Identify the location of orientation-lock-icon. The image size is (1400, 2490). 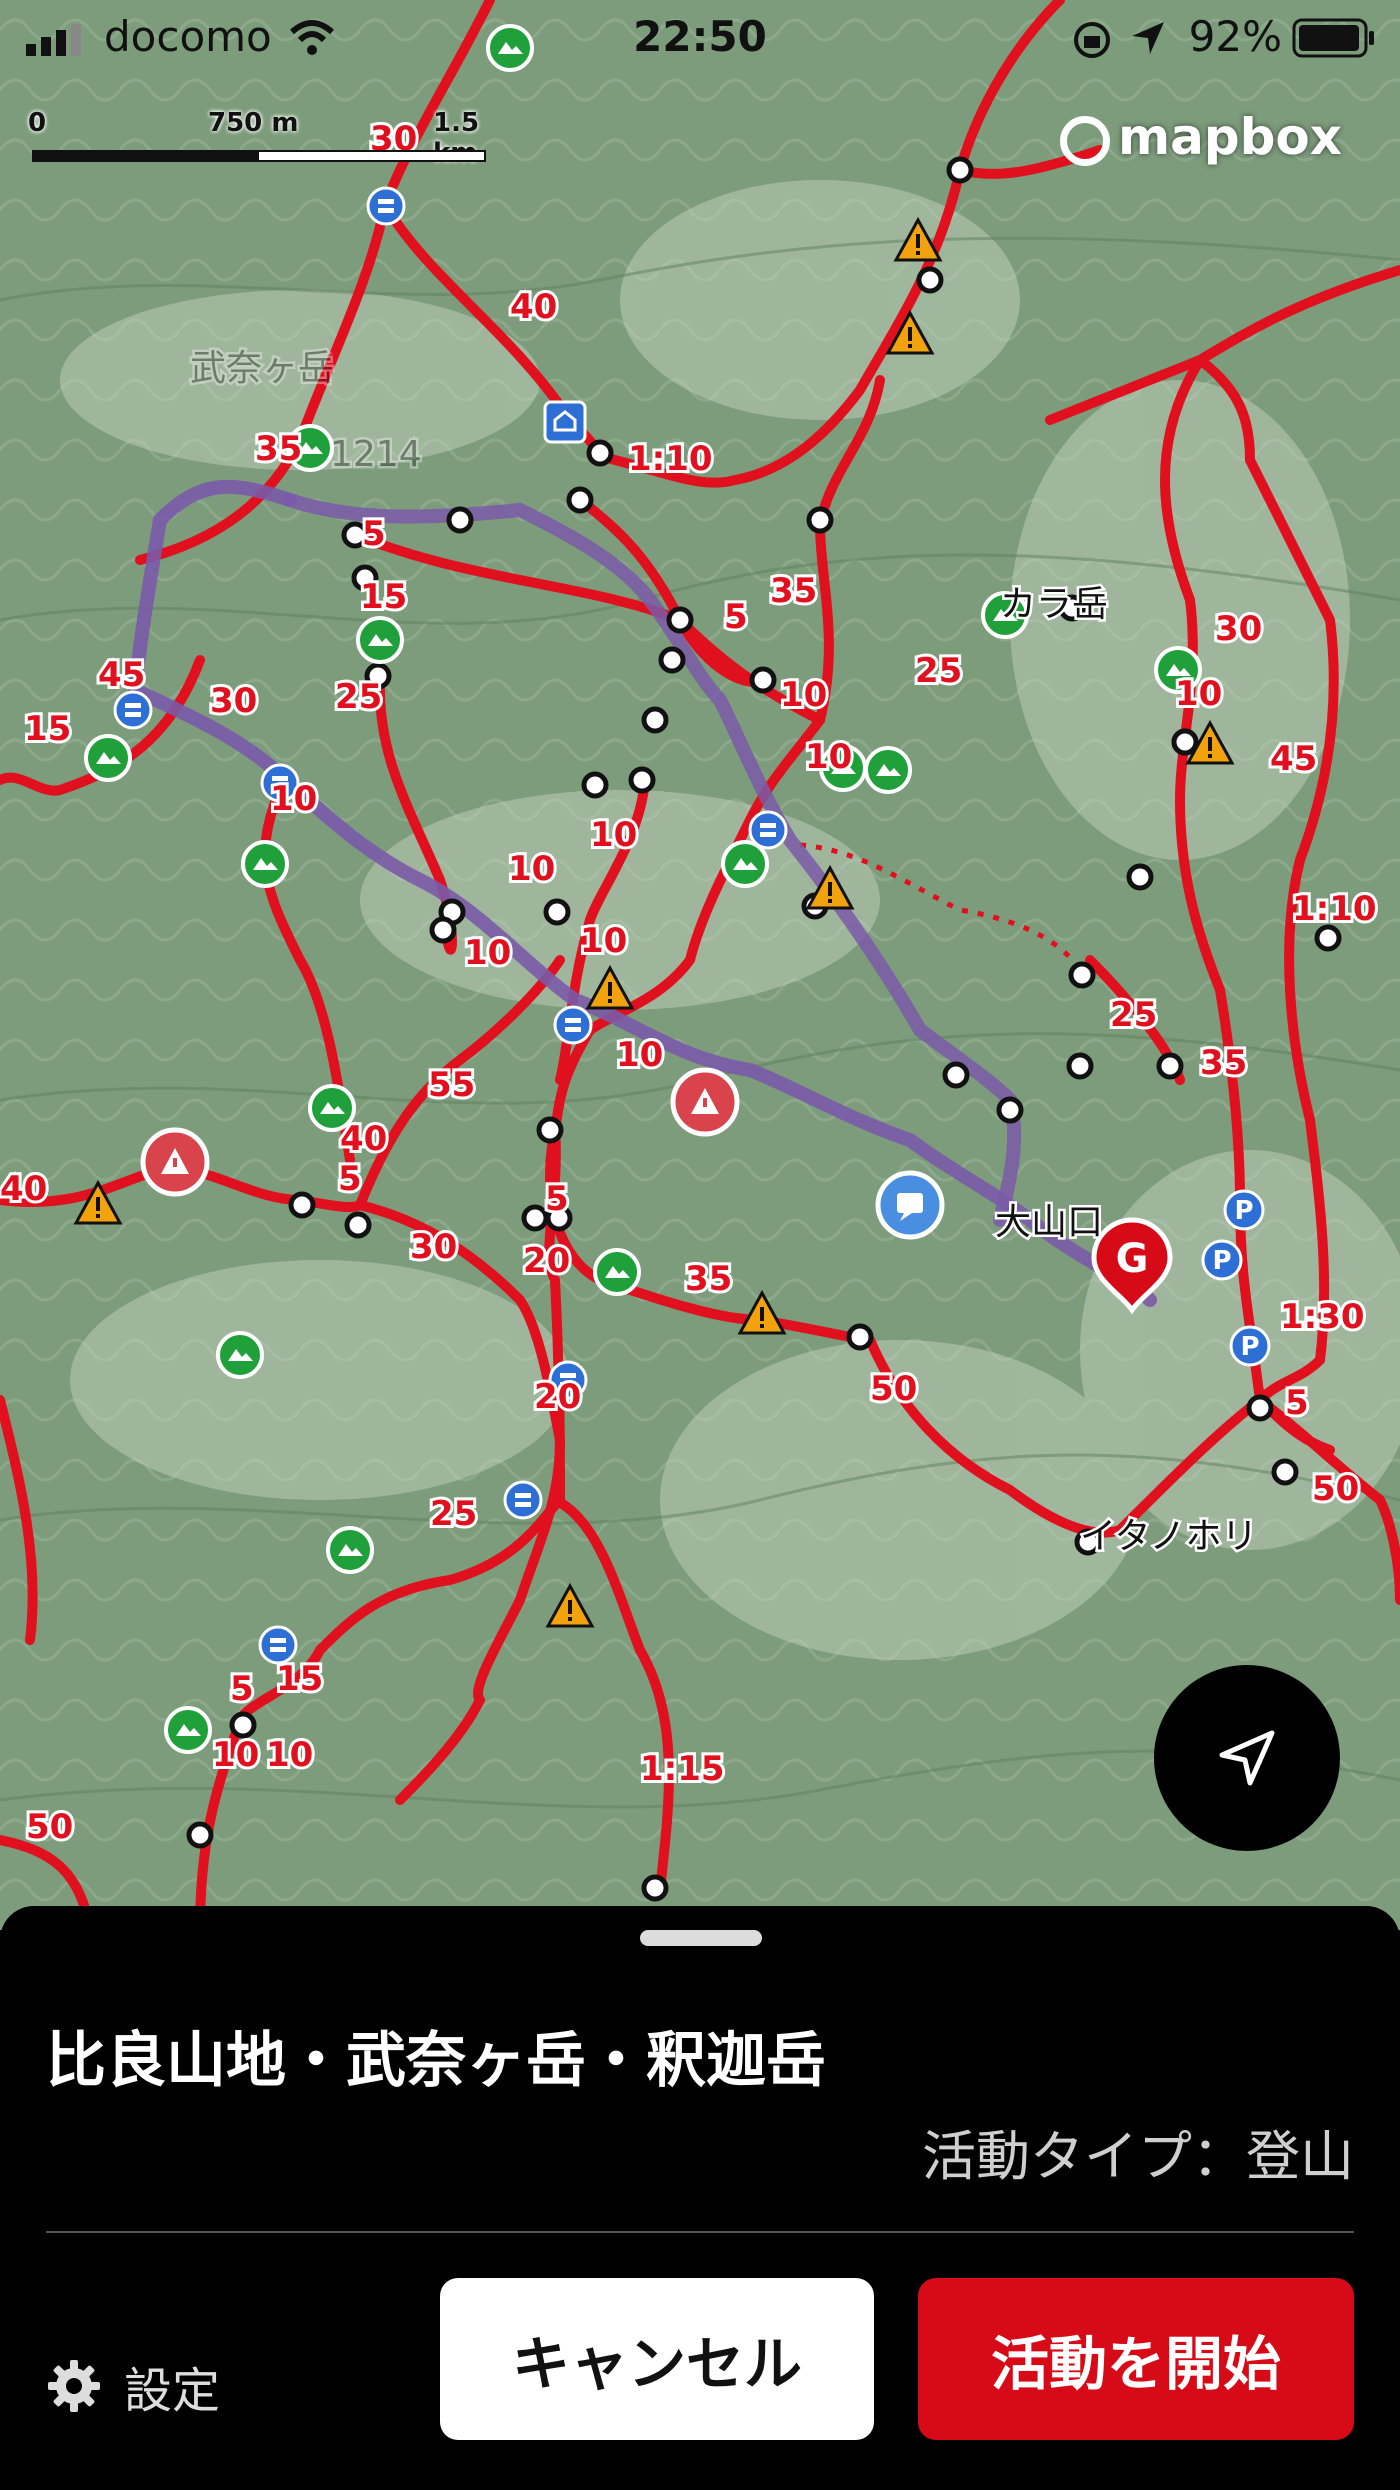
(1092, 40).